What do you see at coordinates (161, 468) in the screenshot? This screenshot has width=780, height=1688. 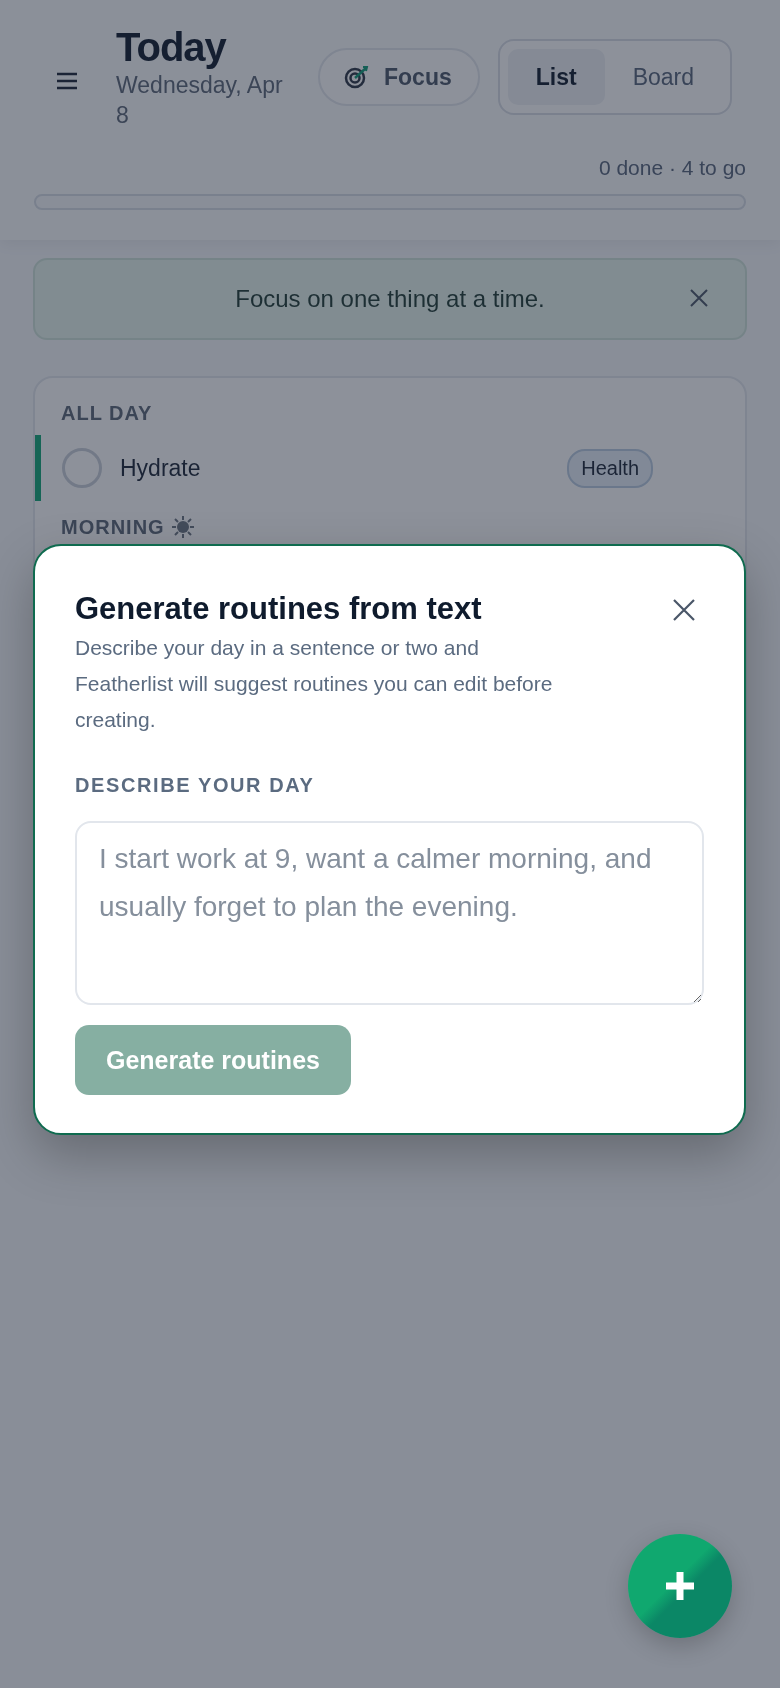 I see `task-name: Hydrate` at bounding box center [161, 468].